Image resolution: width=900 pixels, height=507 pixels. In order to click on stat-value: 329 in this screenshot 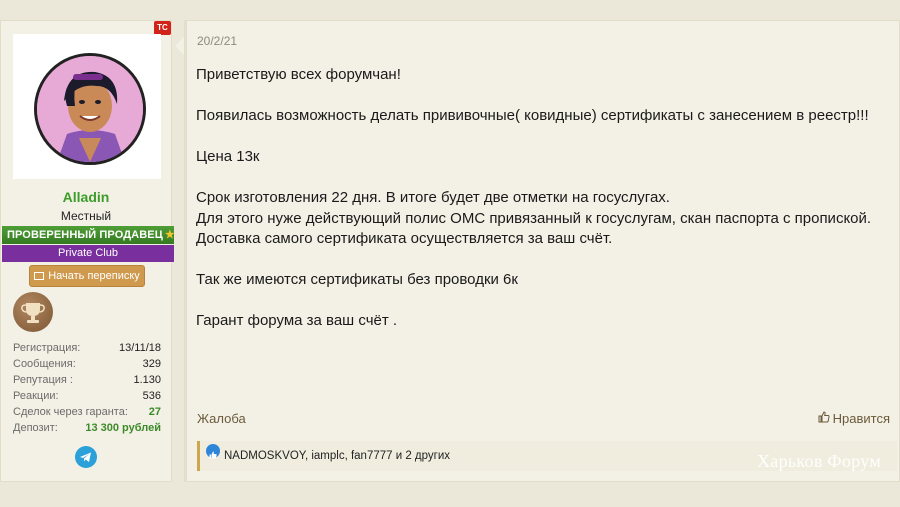, I will do `click(151, 364)`.